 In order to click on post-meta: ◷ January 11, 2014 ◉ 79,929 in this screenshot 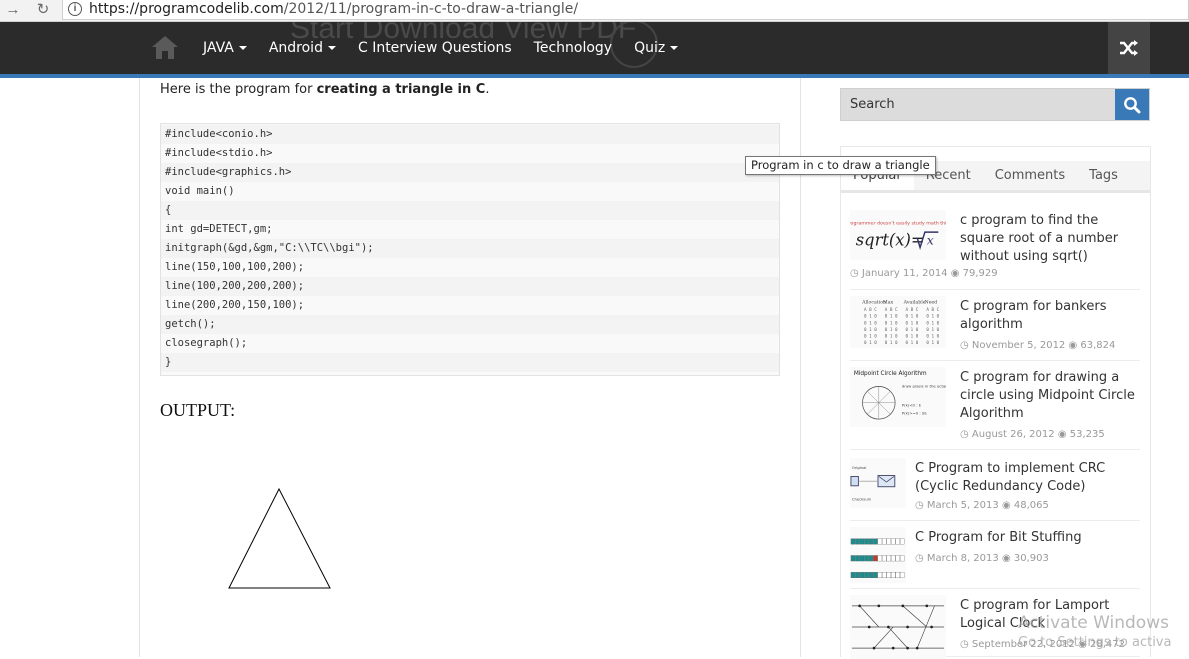, I will do `click(924, 273)`.